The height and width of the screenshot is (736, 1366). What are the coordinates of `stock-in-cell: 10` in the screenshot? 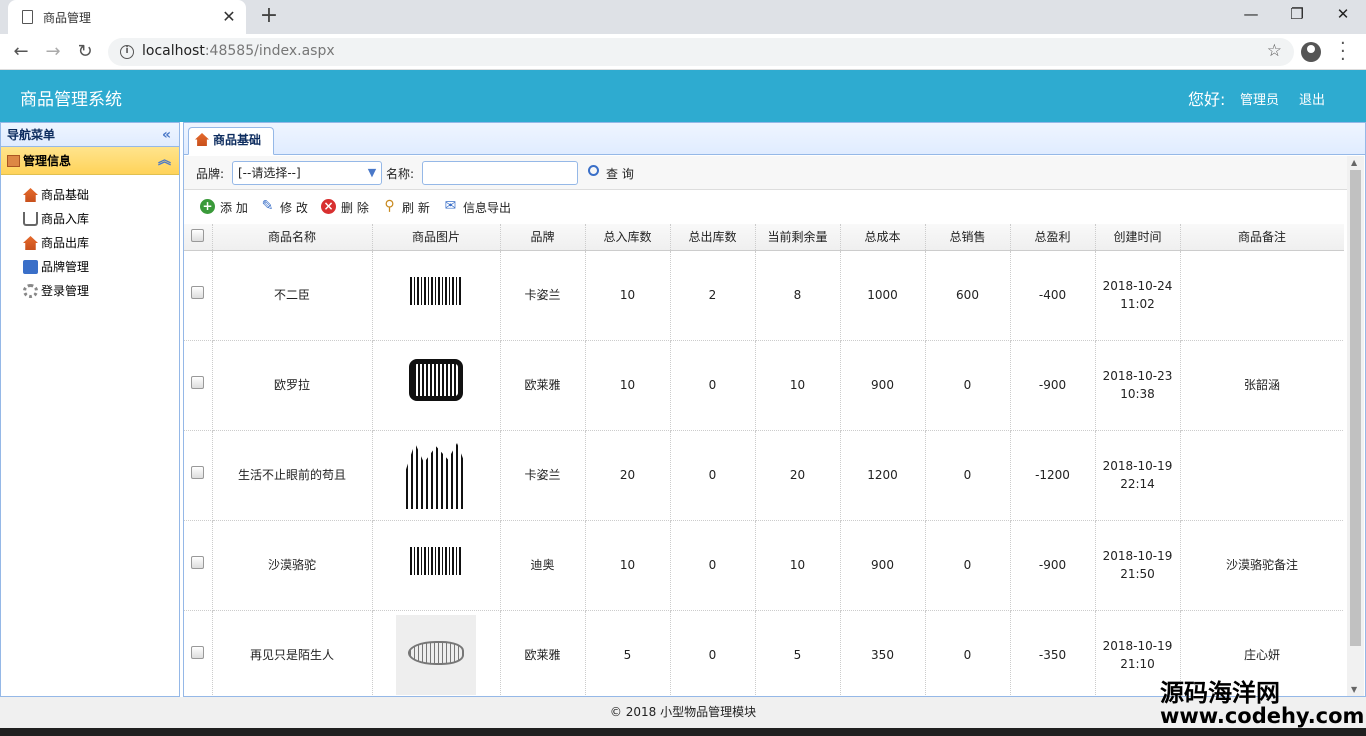 It's located at (628, 295).